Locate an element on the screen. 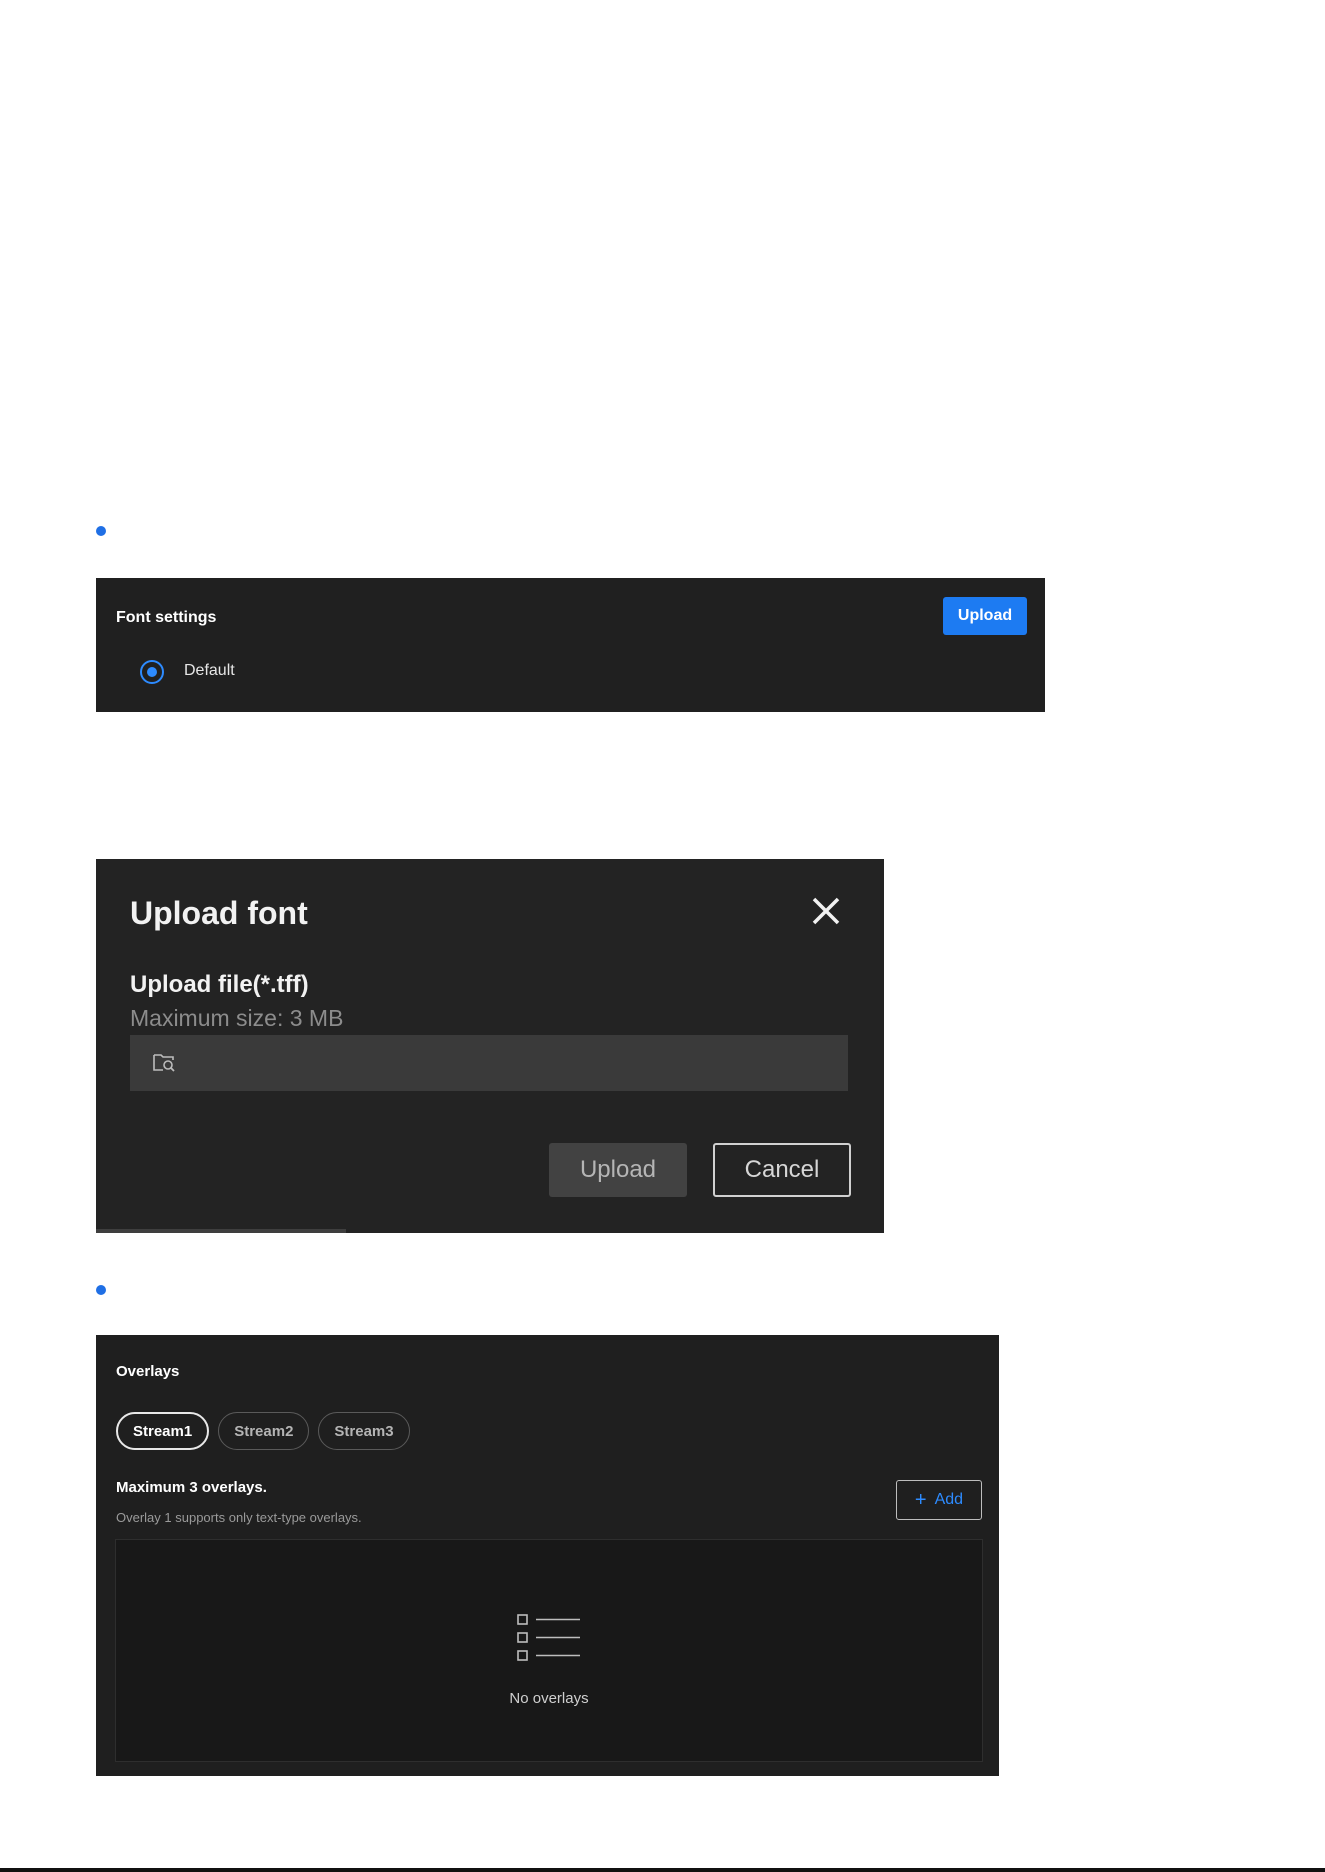 This screenshot has height=1872, width=1325. dialog-bottom-strip is located at coordinates (221, 1231).